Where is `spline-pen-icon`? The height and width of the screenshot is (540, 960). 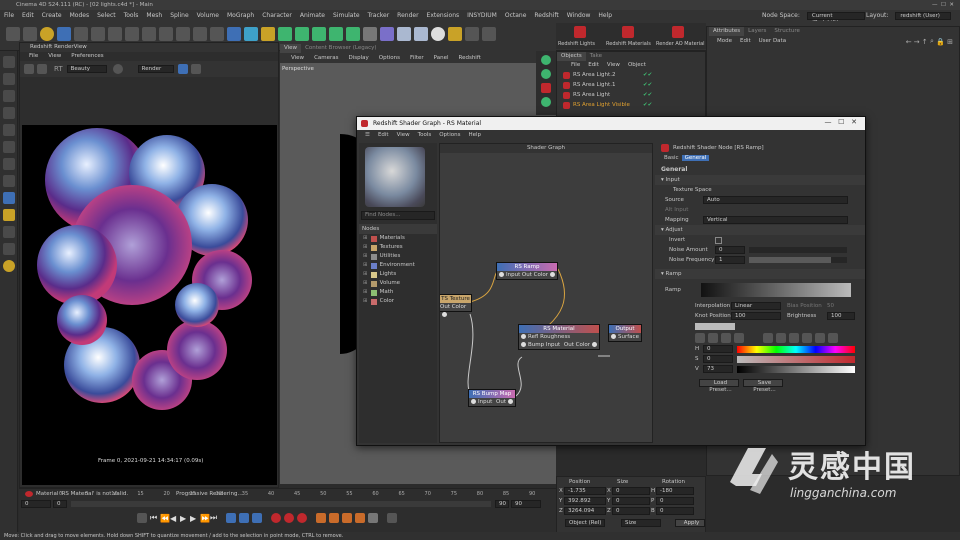 spline-pen-icon is located at coordinates (251, 34).